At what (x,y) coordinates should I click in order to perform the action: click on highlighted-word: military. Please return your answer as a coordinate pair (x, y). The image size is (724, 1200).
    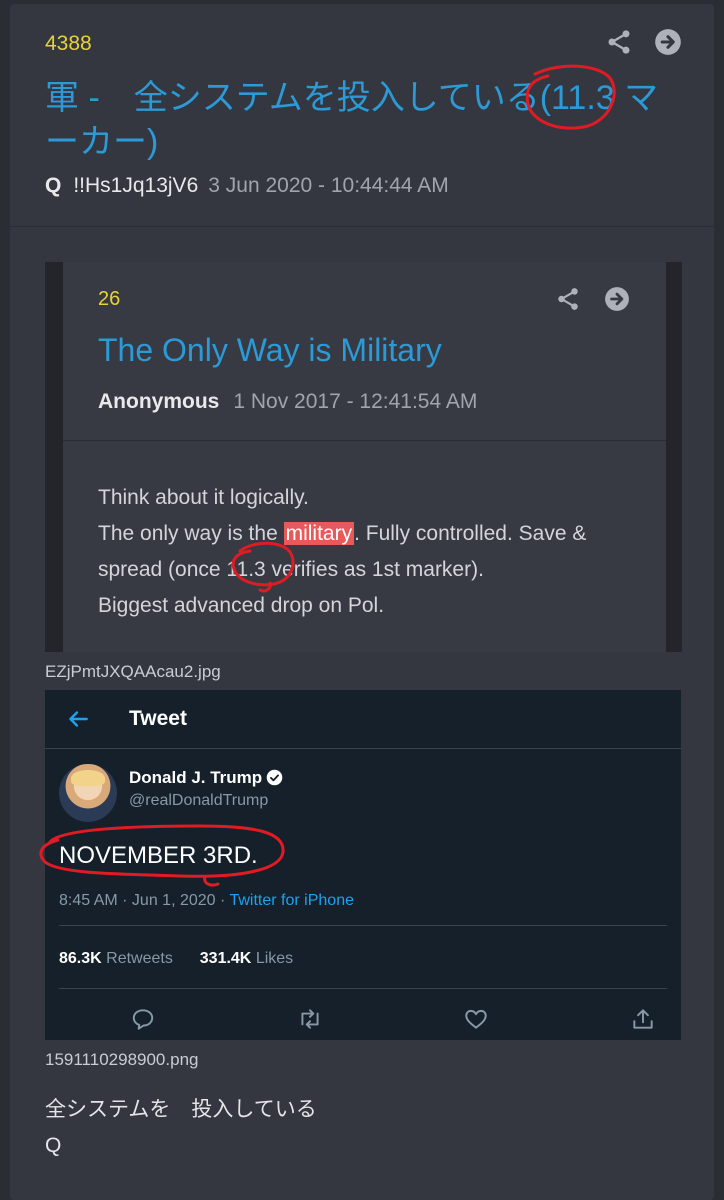
    Looking at the image, I should click on (319, 533).